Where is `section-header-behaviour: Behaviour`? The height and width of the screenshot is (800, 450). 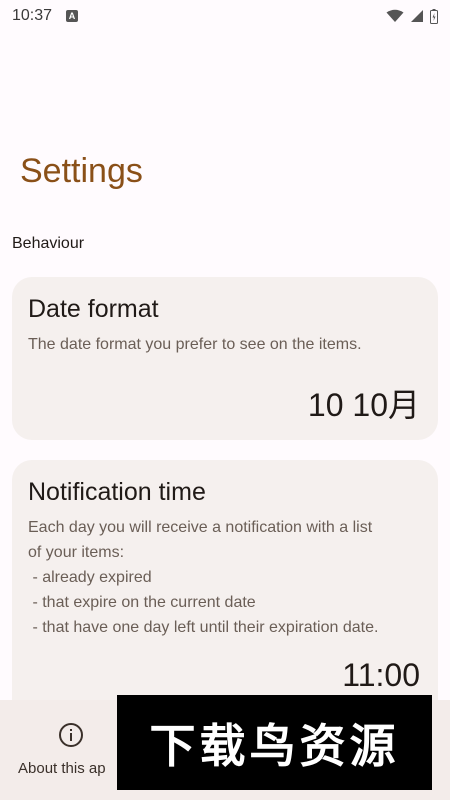 section-header-behaviour: Behaviour is located at coordinates (48, 243).